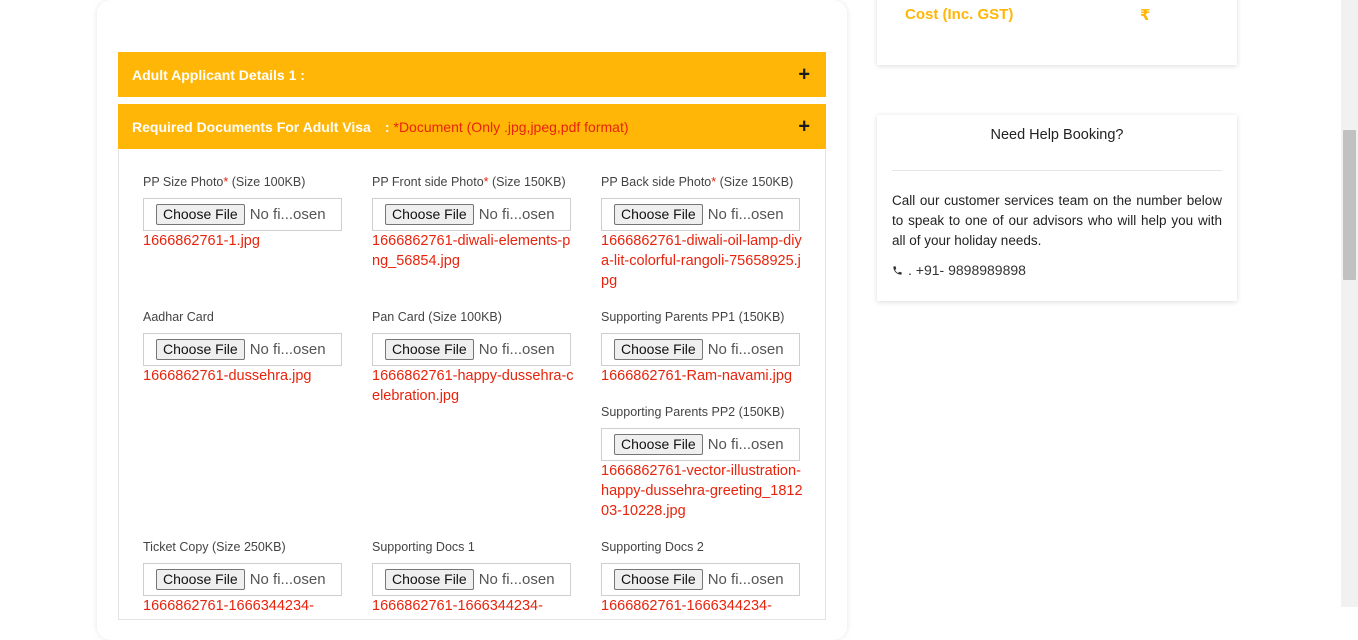 Image resolution: width=1358 pixels, height=640 pixels. Describe the element at coordinates (471, 251) in the screenshot. I see `uploaded-file-name: 1666862761-diwali-elements-png_56854.jpg` at that location.